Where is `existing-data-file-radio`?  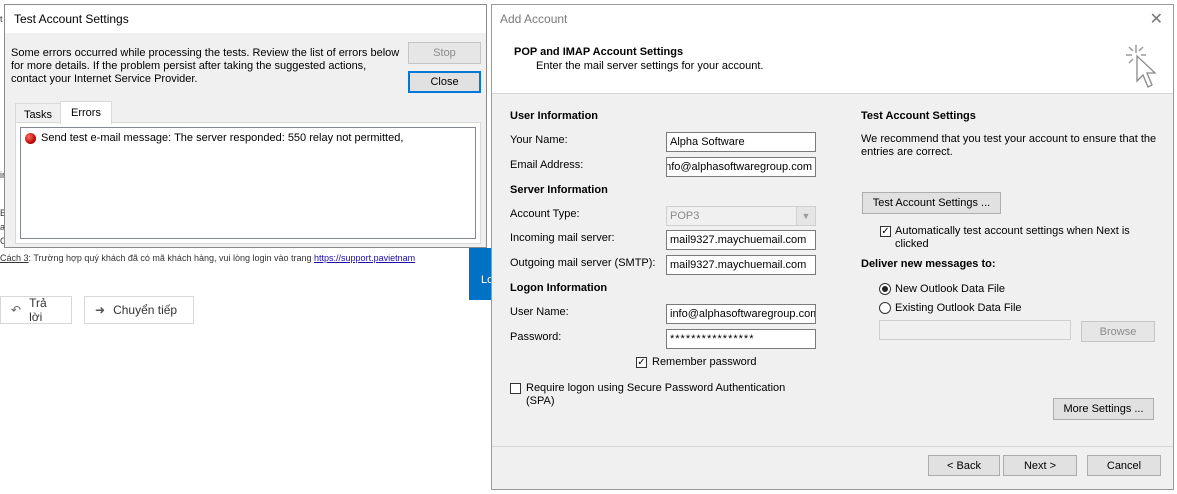 existing-data-file-radio is located at coordinates (885, 308).